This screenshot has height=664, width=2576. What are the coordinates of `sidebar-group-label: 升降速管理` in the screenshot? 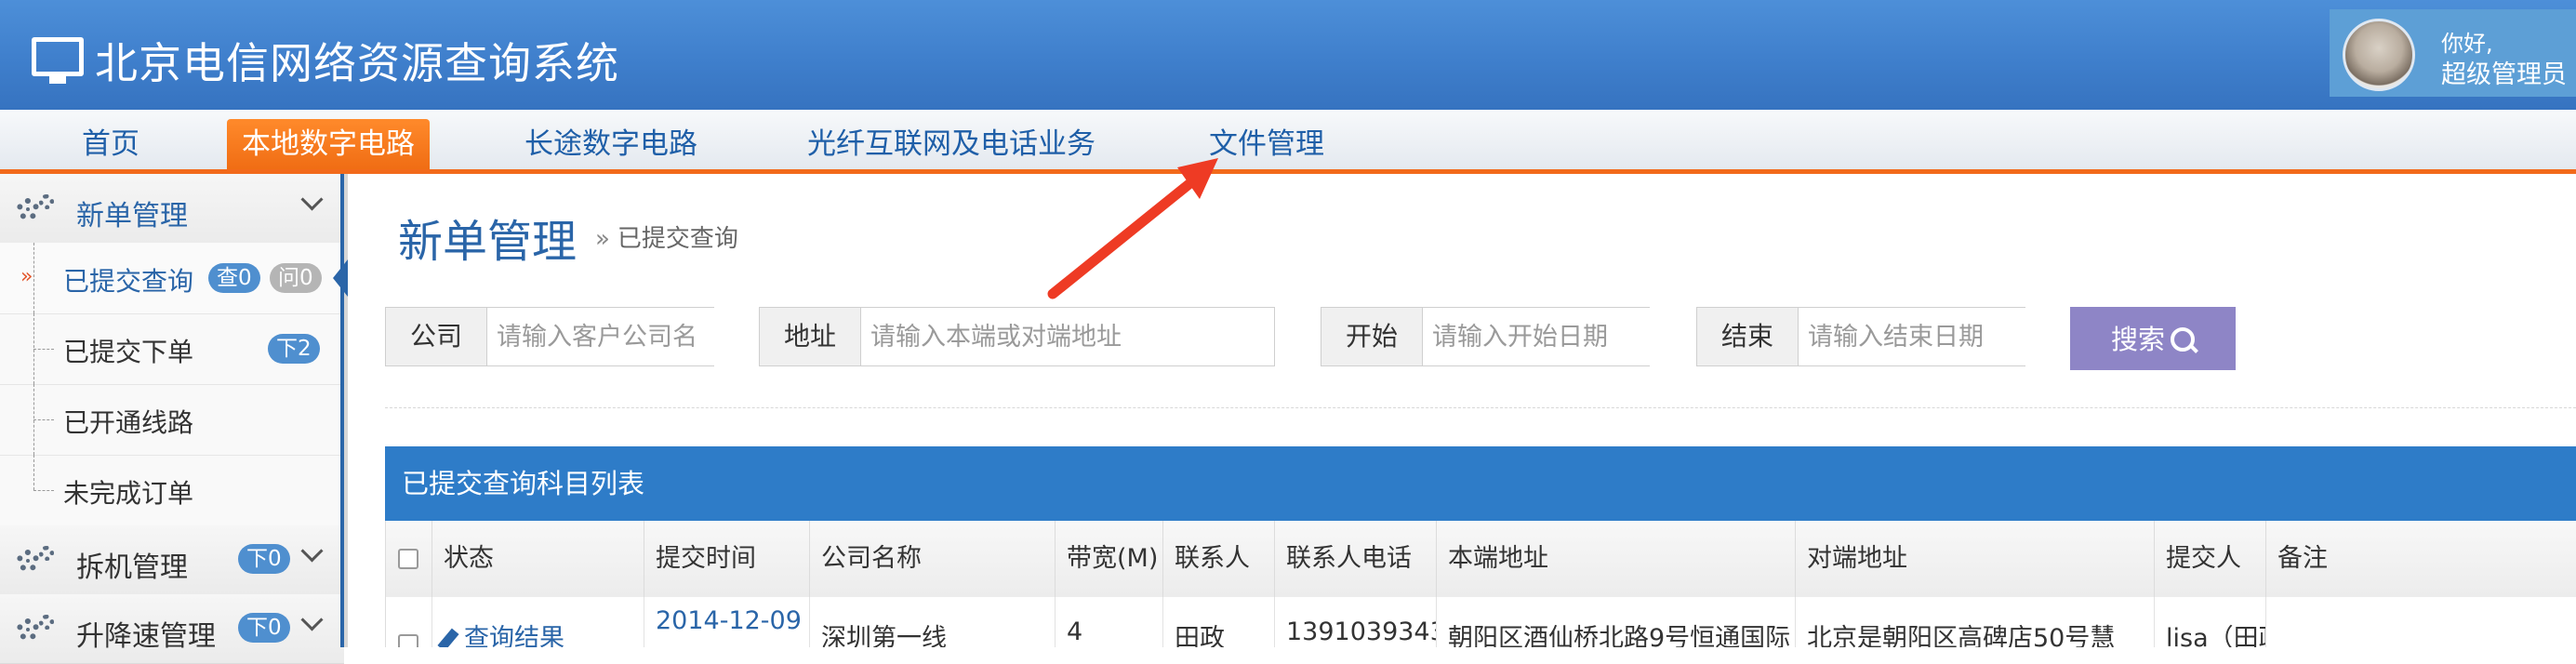 It's located at (146, 636).